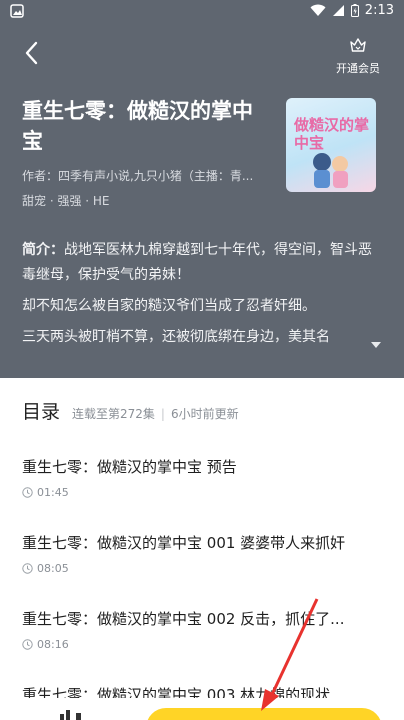 The height and width of the screenshot is (720, 404). I want to click on intro-text-1: 战地军医林九棉穿越到七十年代，得空间，智斗恶毒继母，保护受气的弟妹！, so click(197, 262).